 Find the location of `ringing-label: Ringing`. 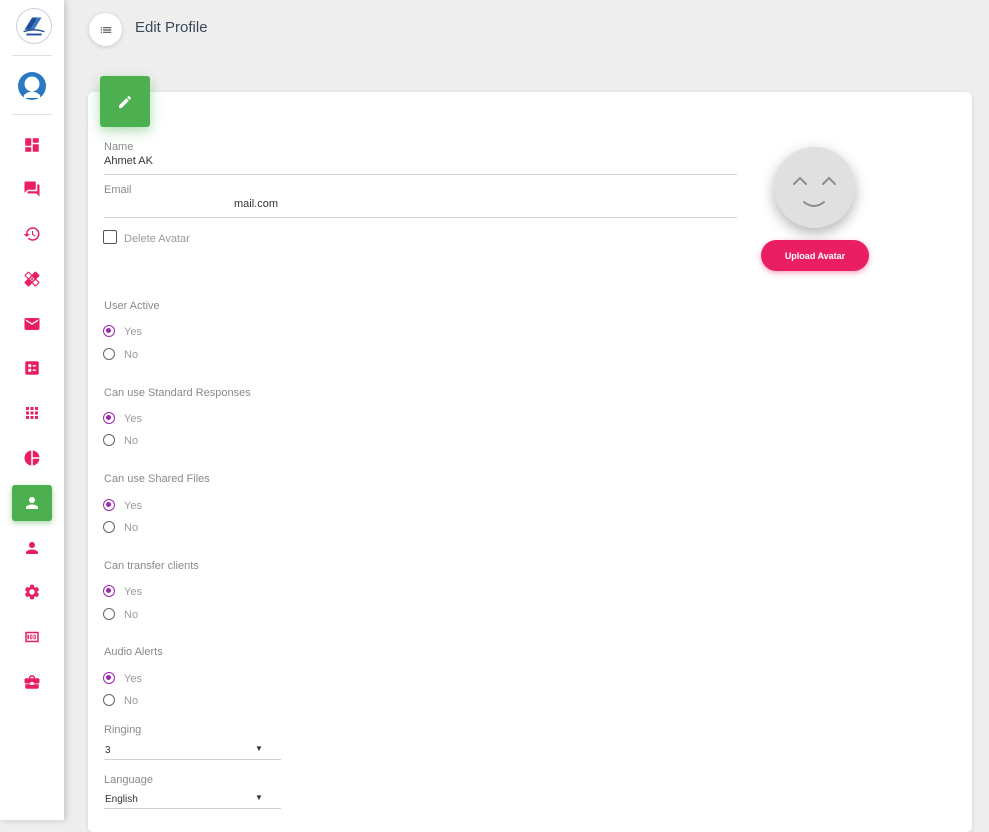

ringing-label: Ringing is located at coordinates (123, 730).